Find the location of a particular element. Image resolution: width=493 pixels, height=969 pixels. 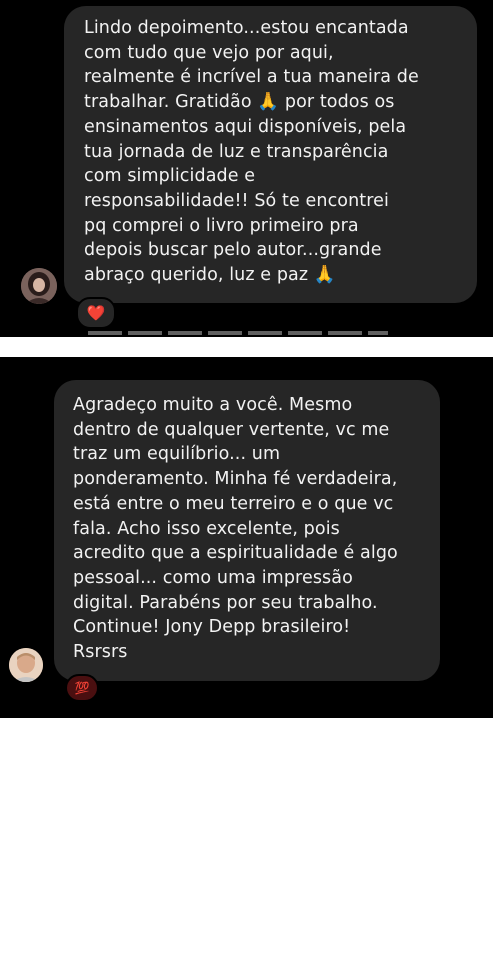

message-line: responsabilidade!! Só te encontrei is located at coordinates (236, 200).